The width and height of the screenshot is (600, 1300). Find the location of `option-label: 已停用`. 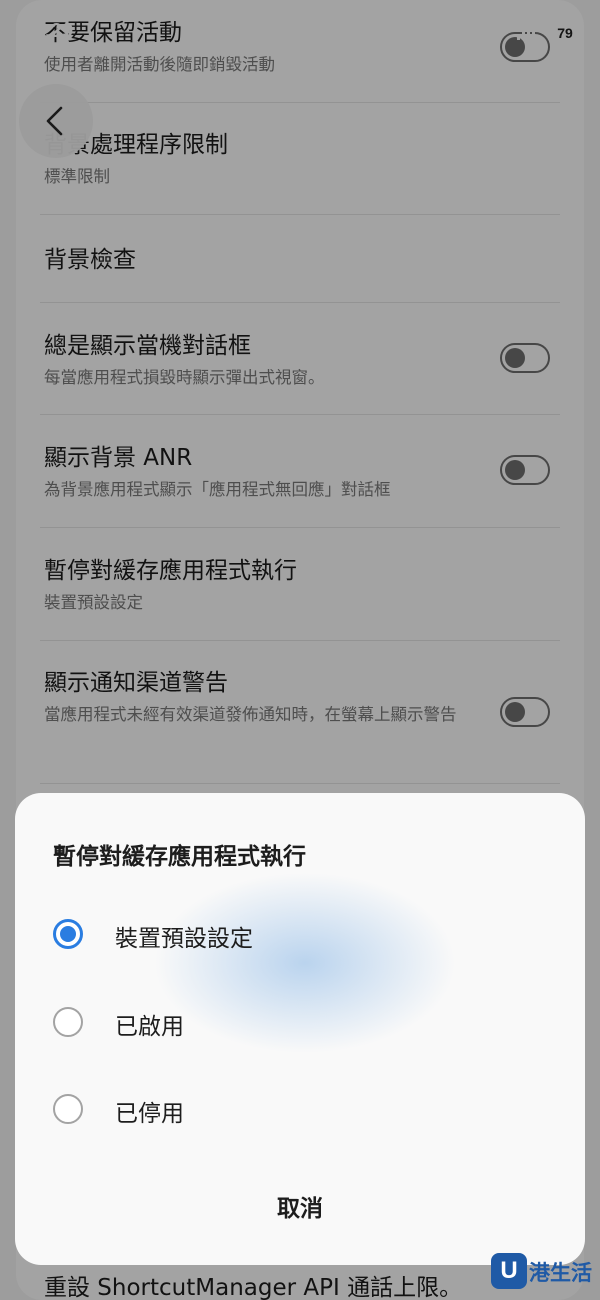

option-label: 已停用 is located at coordinates (149, 1114).